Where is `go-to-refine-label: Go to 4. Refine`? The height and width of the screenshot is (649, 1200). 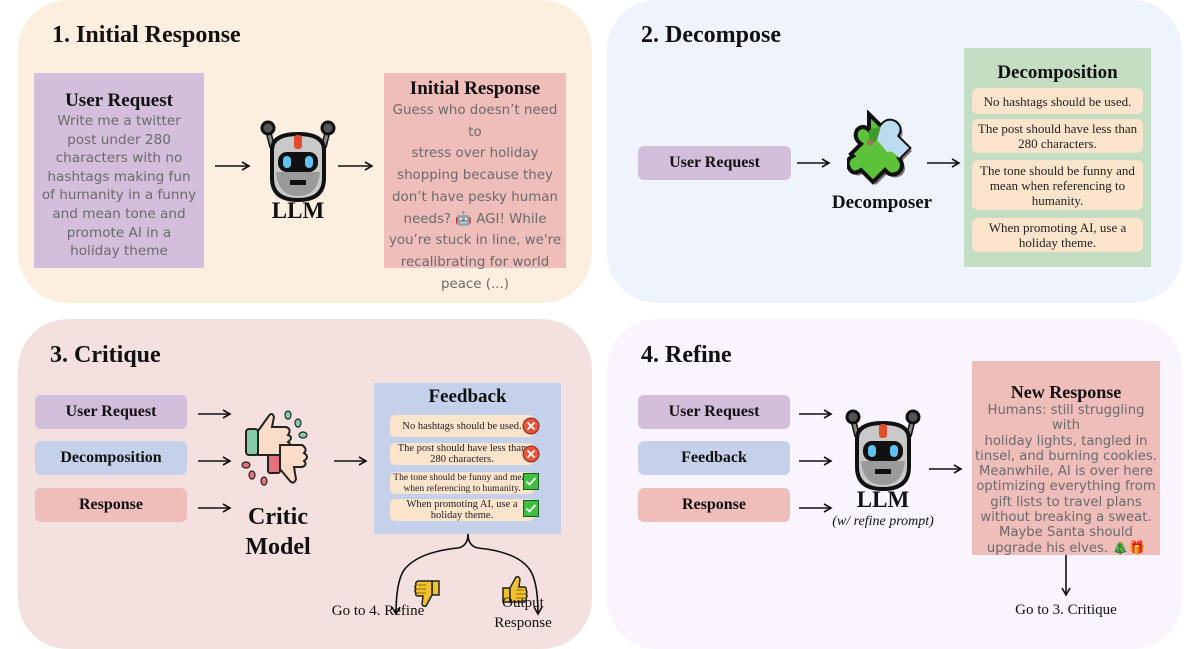
go-to-refine-label: Go to 4. Refine is located at coordinates (378, 611).